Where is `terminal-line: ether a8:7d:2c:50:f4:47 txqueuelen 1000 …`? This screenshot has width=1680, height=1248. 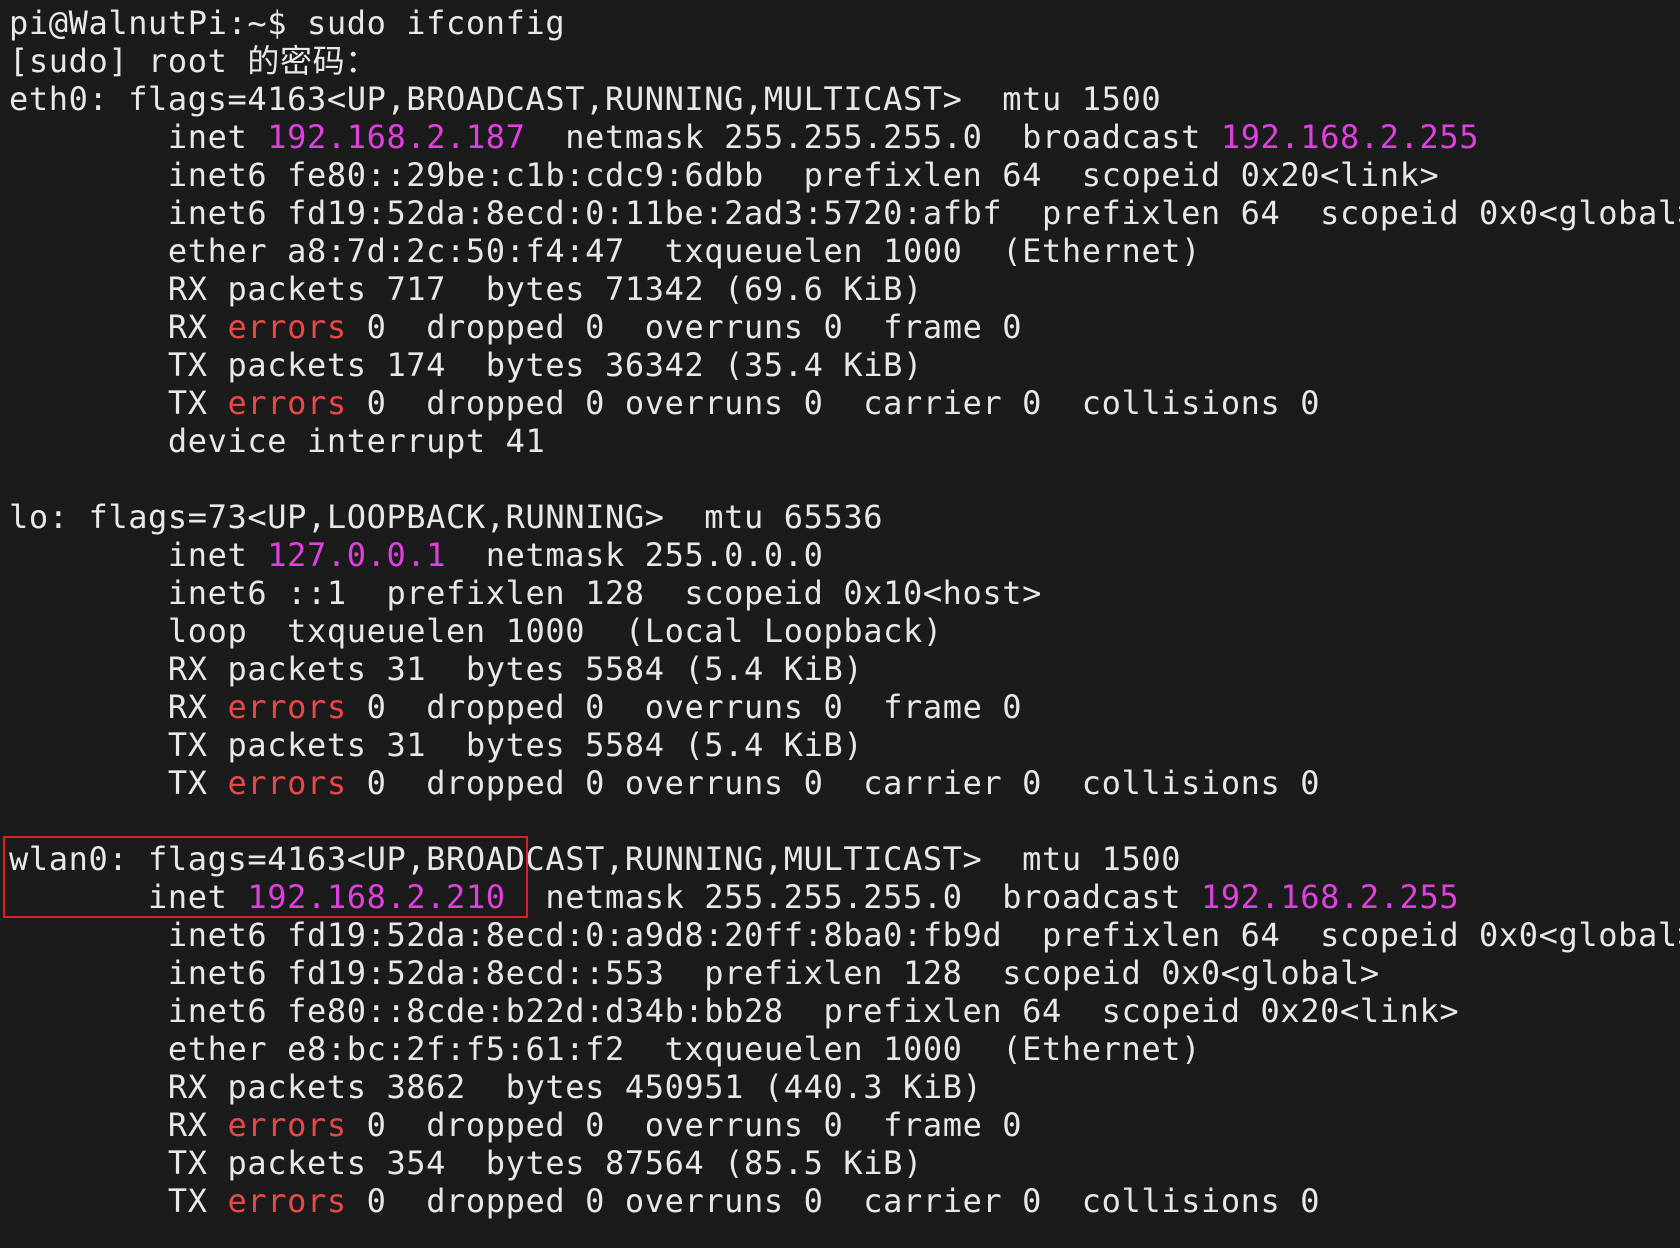 terminal-line: ether a8:7d:2c:50:f4:47 txqueuelen 1000 … is located at coordinates (841, 251).